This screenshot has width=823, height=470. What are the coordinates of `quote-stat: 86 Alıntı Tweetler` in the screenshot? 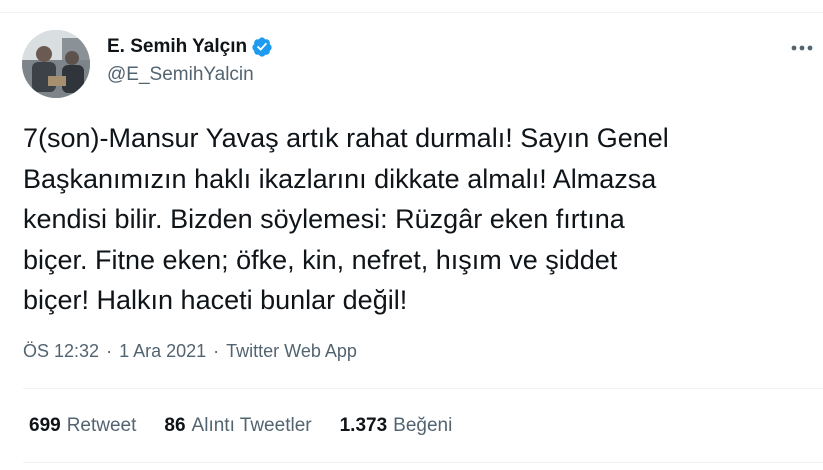 It's located at (237, 426).